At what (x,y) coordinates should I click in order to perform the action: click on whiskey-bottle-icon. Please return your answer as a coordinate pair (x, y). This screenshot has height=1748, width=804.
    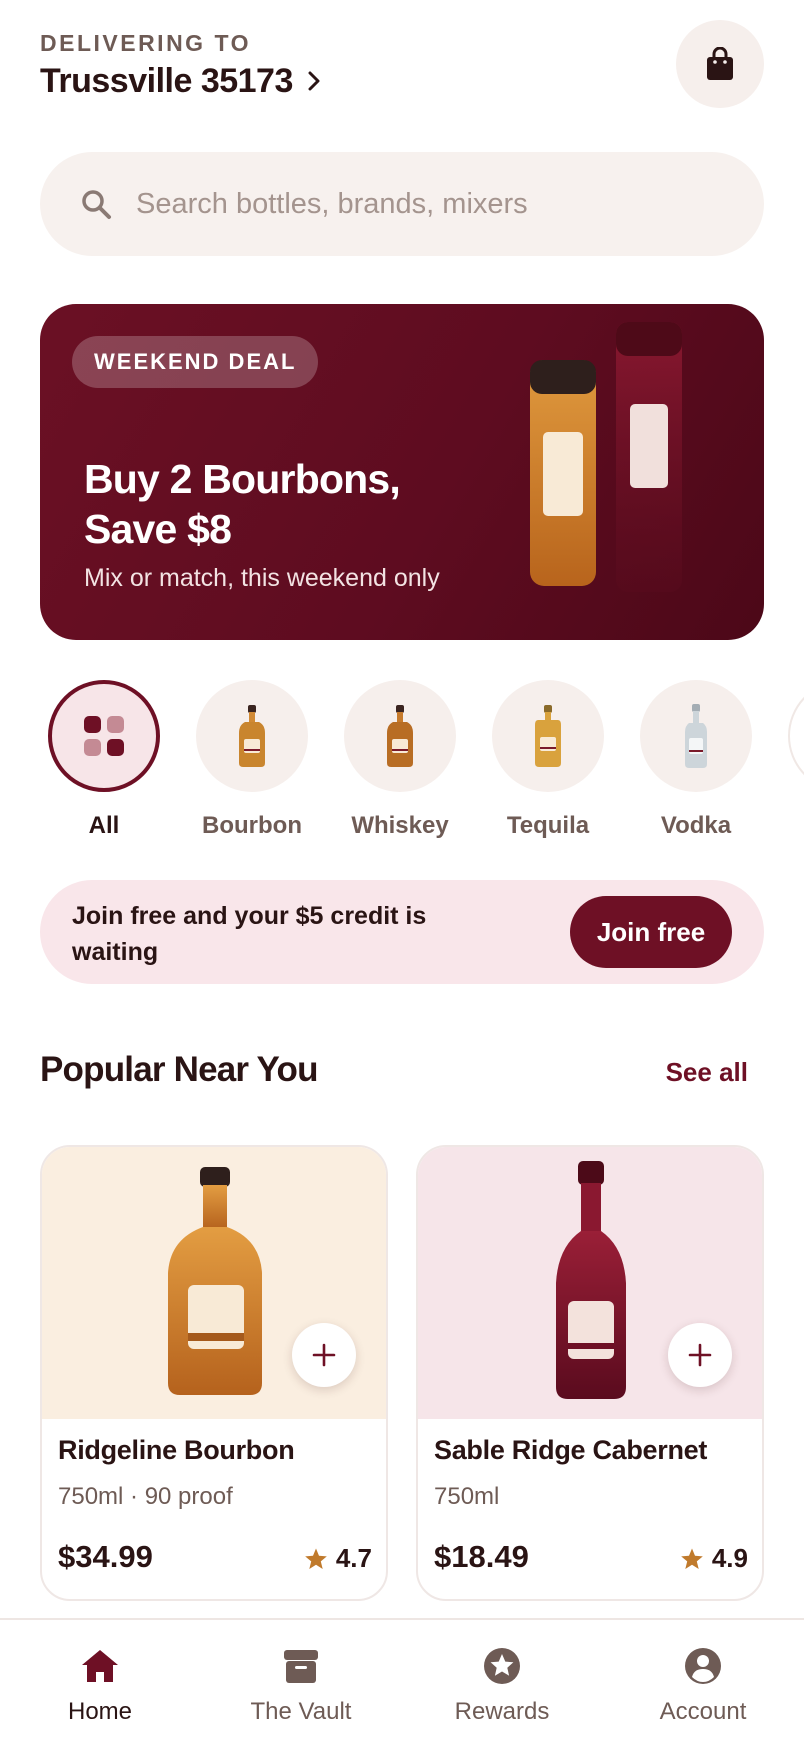
    Looking at the image, I should click on (400, 736).